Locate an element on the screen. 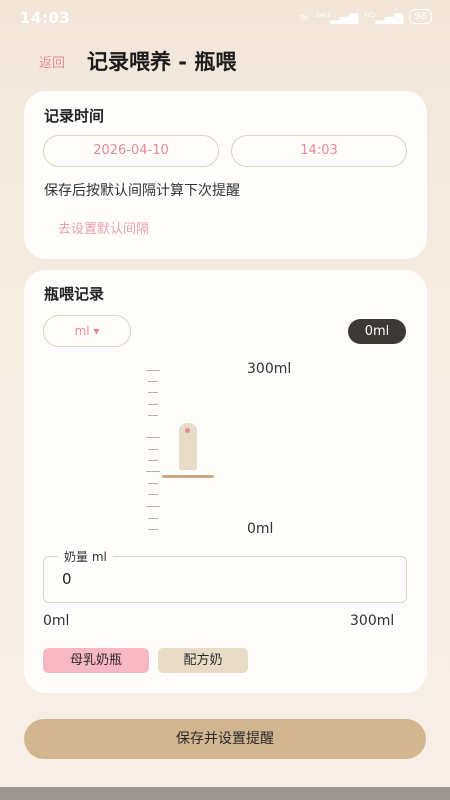  time-picker: 14:03 is located at coordinates (319, 151).